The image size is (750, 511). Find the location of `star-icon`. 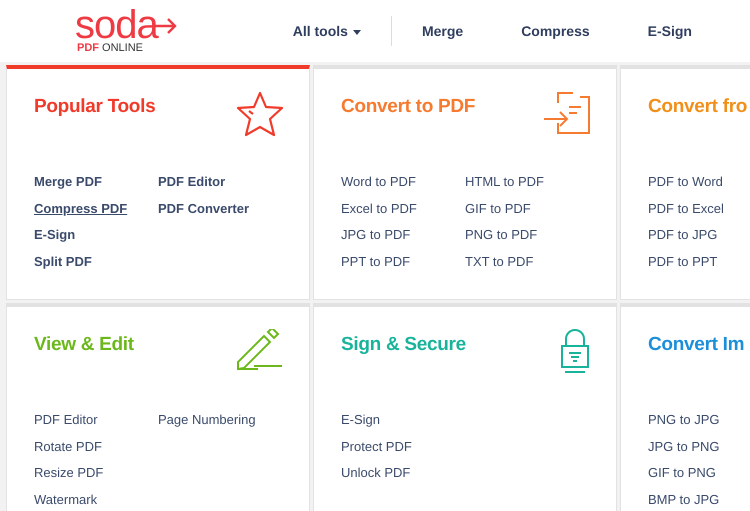

star-icon is located at coordinates (260, 114).